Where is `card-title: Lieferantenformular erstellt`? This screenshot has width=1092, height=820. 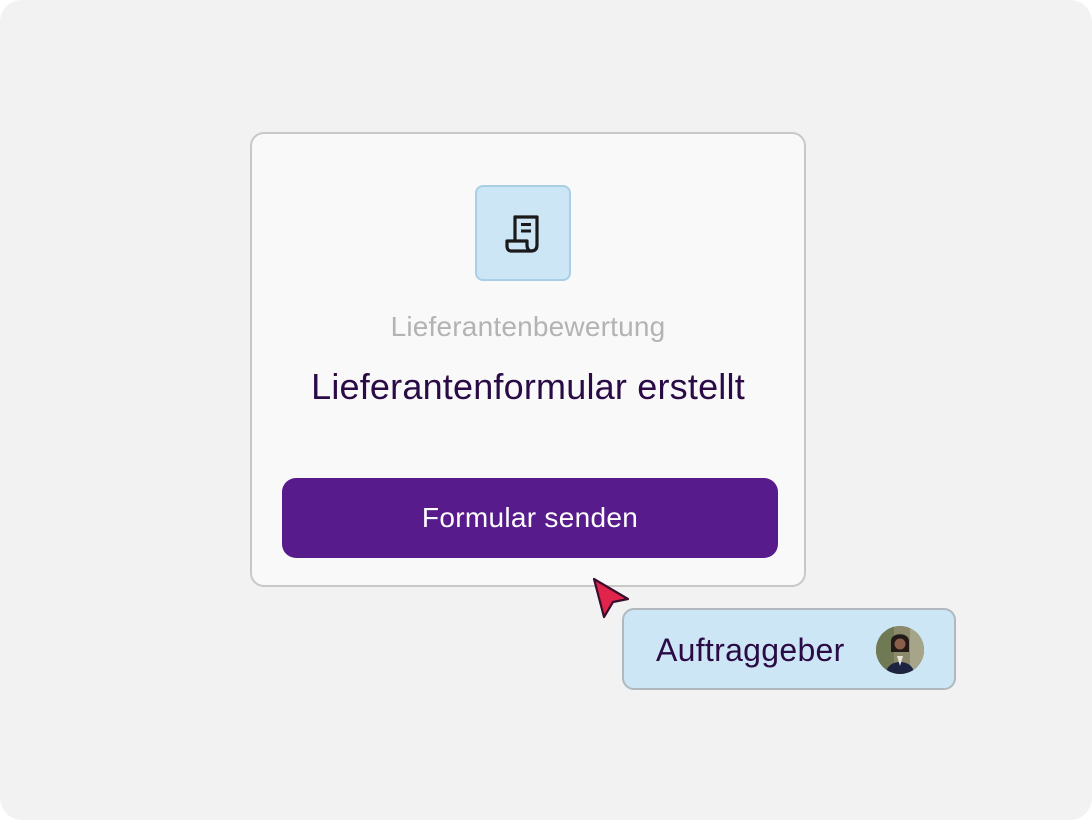
card-title: Lieferantenformular erstellt is located at coordinates (528, 386).